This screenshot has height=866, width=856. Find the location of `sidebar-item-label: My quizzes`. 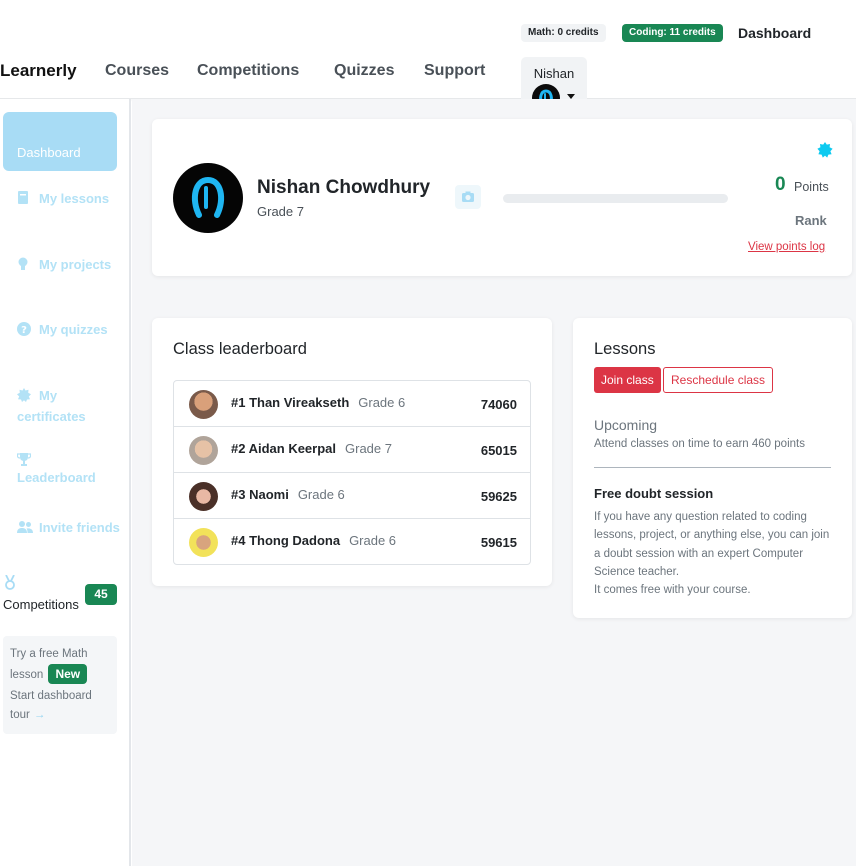

sidebar-item-label: My quizzes is located at coordinates (73, 329).